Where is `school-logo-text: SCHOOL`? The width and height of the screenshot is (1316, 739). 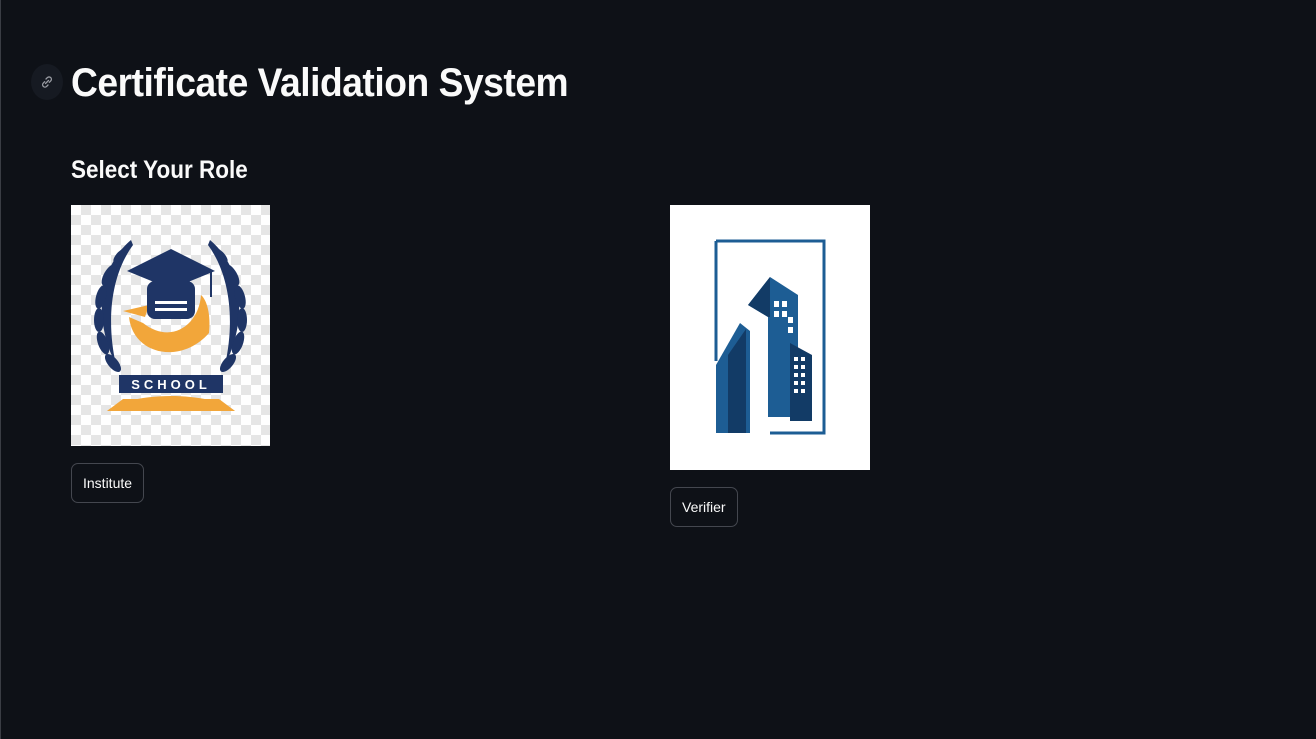
school-logo-text: SCHOOL is located at coordinates (171, 384).